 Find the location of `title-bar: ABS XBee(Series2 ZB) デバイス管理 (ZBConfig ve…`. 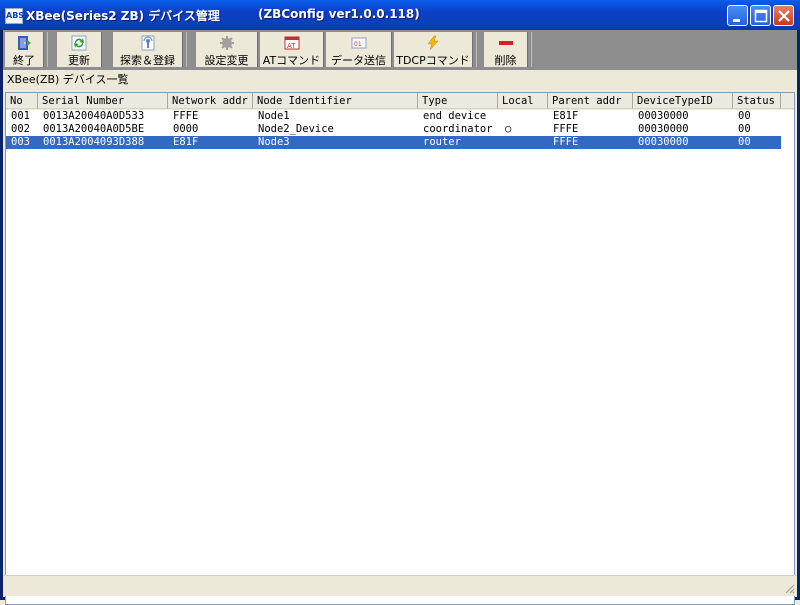

title-bar: ABS XBee(Series2 ZB) デバイス管理 (ZBConfig ve… is located at coordinates (400, 15).